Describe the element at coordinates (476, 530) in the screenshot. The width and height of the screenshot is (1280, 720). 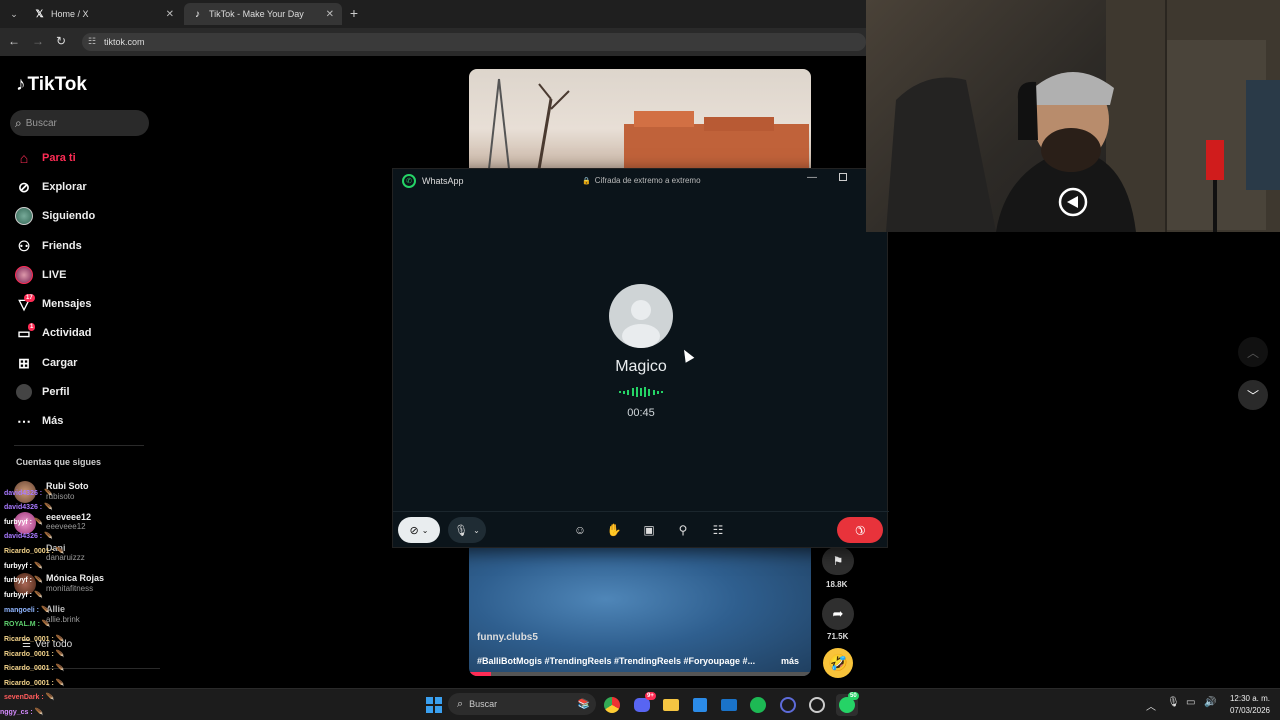
I see `chevron-down-icon: ⌄` at that location.